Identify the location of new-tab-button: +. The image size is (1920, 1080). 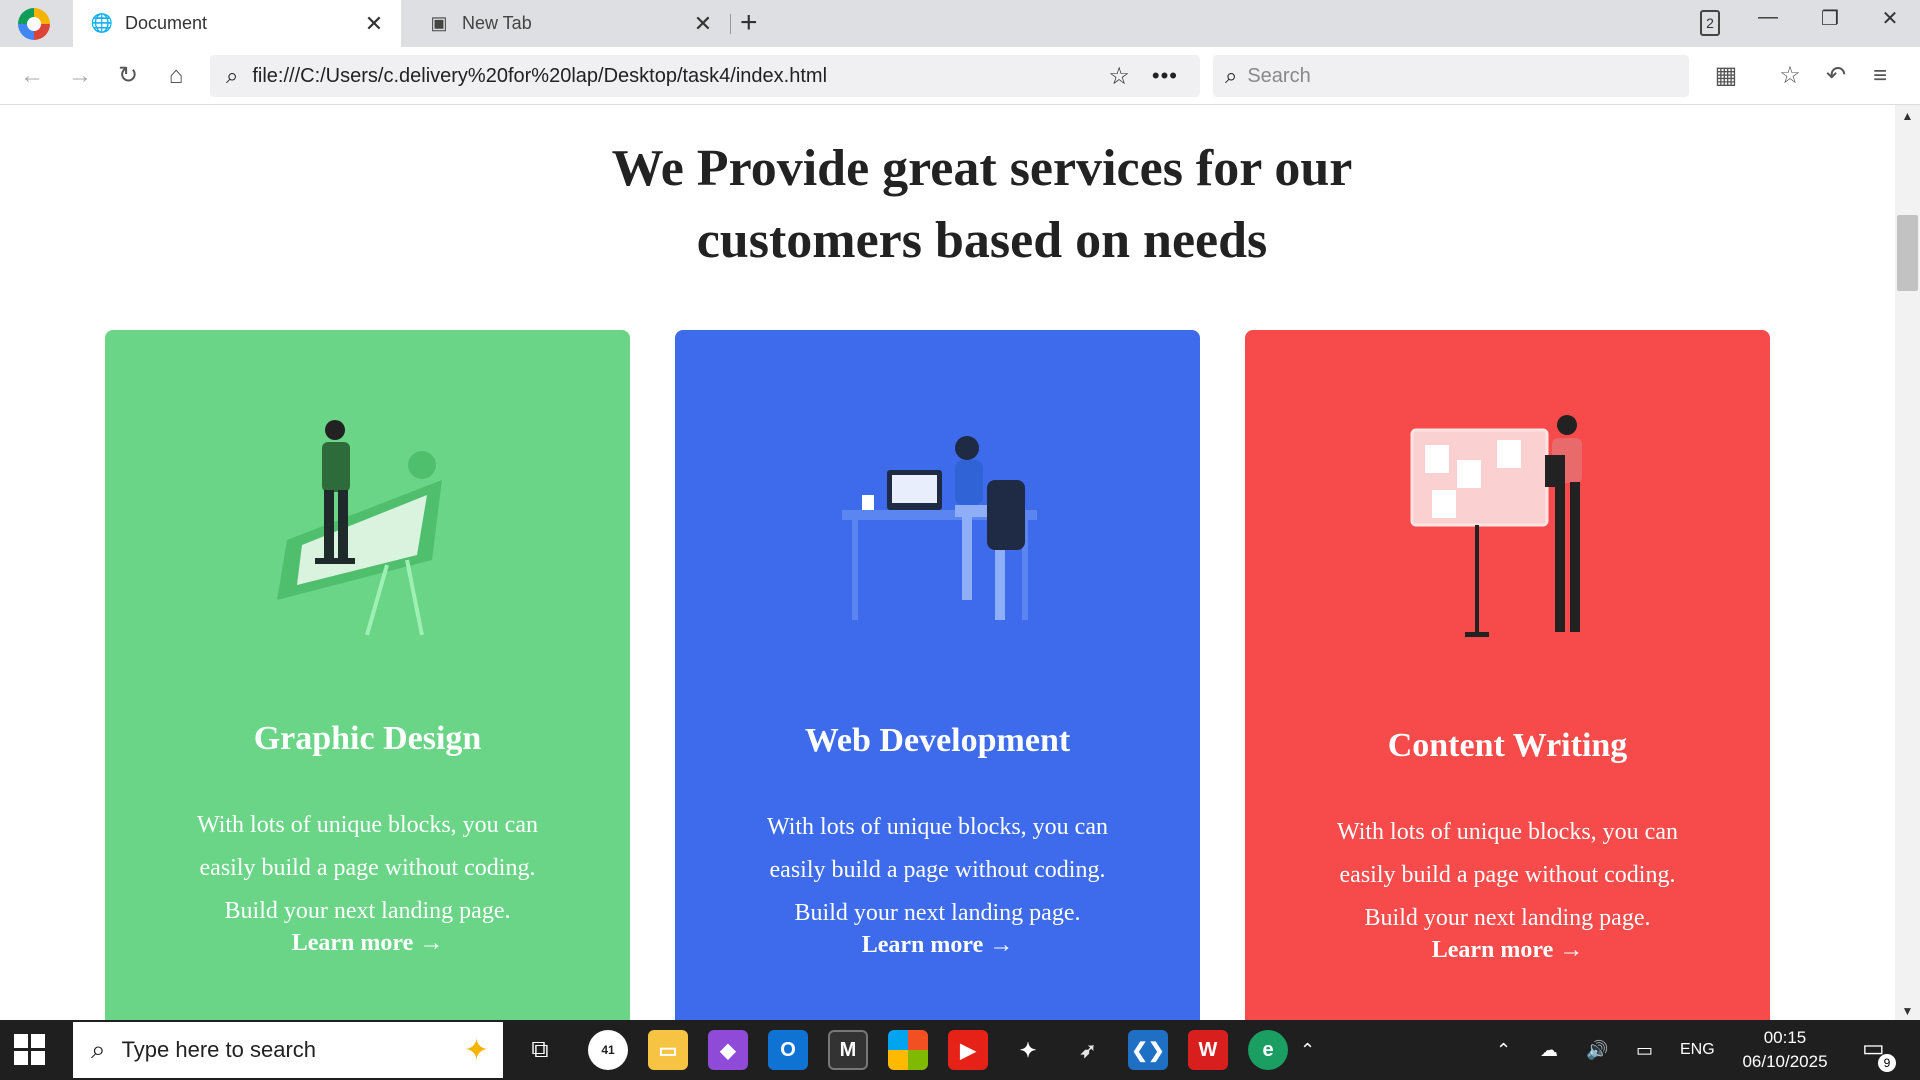
(749, 23).